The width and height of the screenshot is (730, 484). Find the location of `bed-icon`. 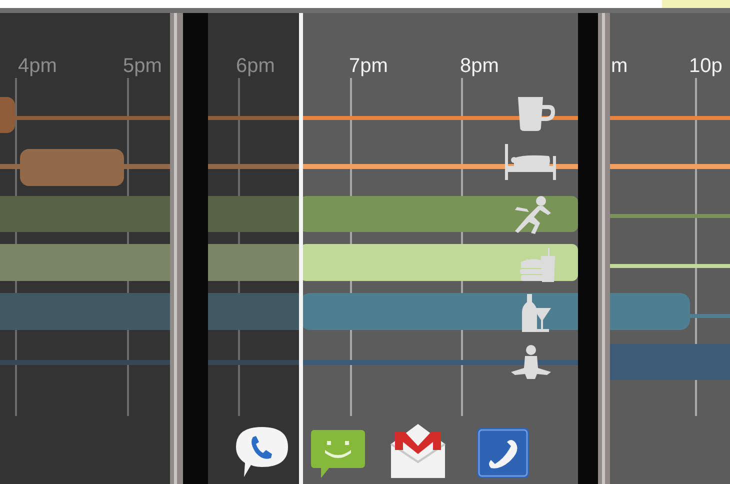

bed-icon is located at coordinates (530, 162).